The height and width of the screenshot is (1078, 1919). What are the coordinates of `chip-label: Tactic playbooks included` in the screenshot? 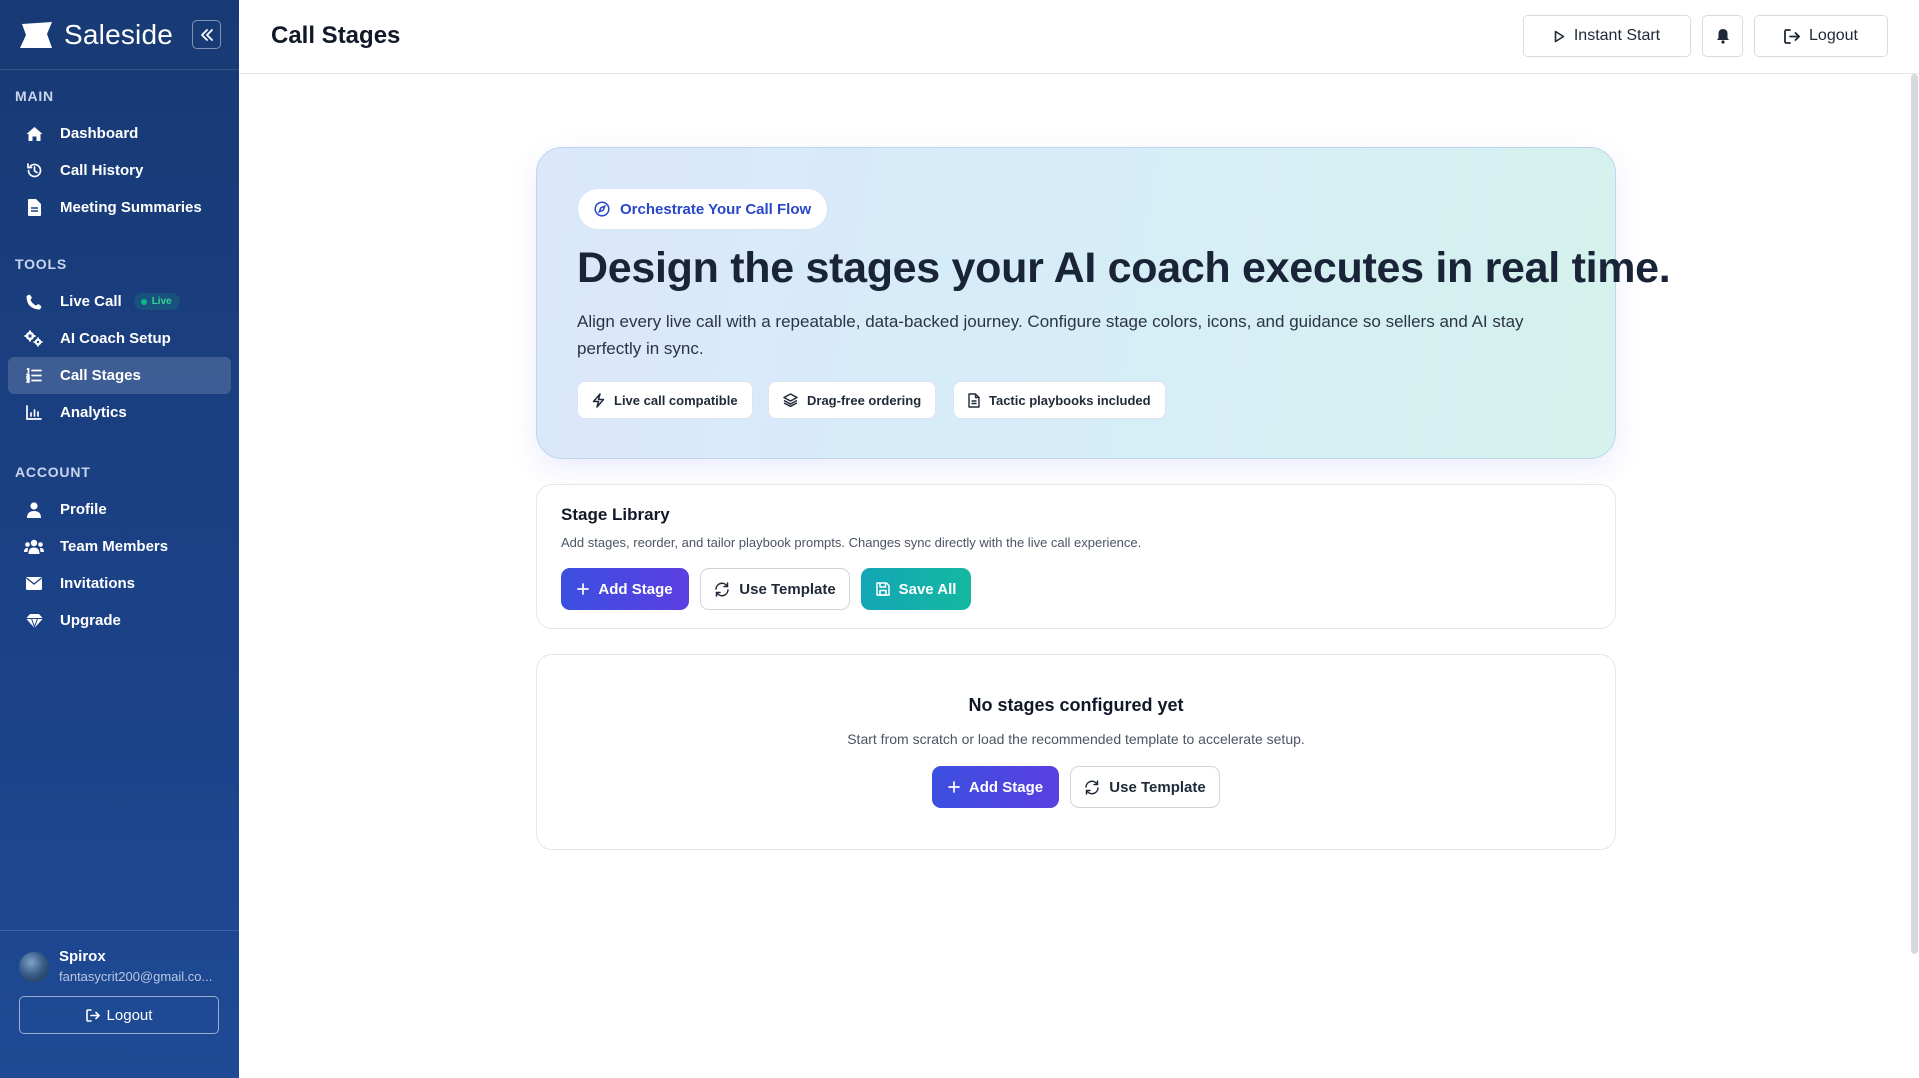 It's located at (1070, 400).